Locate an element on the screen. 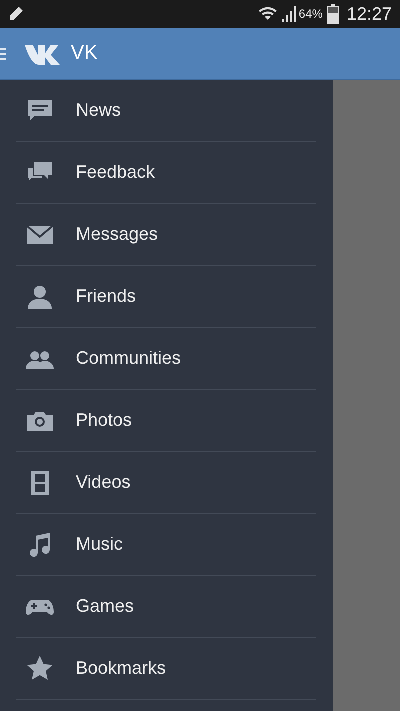  star-icon is located at coordinates (40, 668).